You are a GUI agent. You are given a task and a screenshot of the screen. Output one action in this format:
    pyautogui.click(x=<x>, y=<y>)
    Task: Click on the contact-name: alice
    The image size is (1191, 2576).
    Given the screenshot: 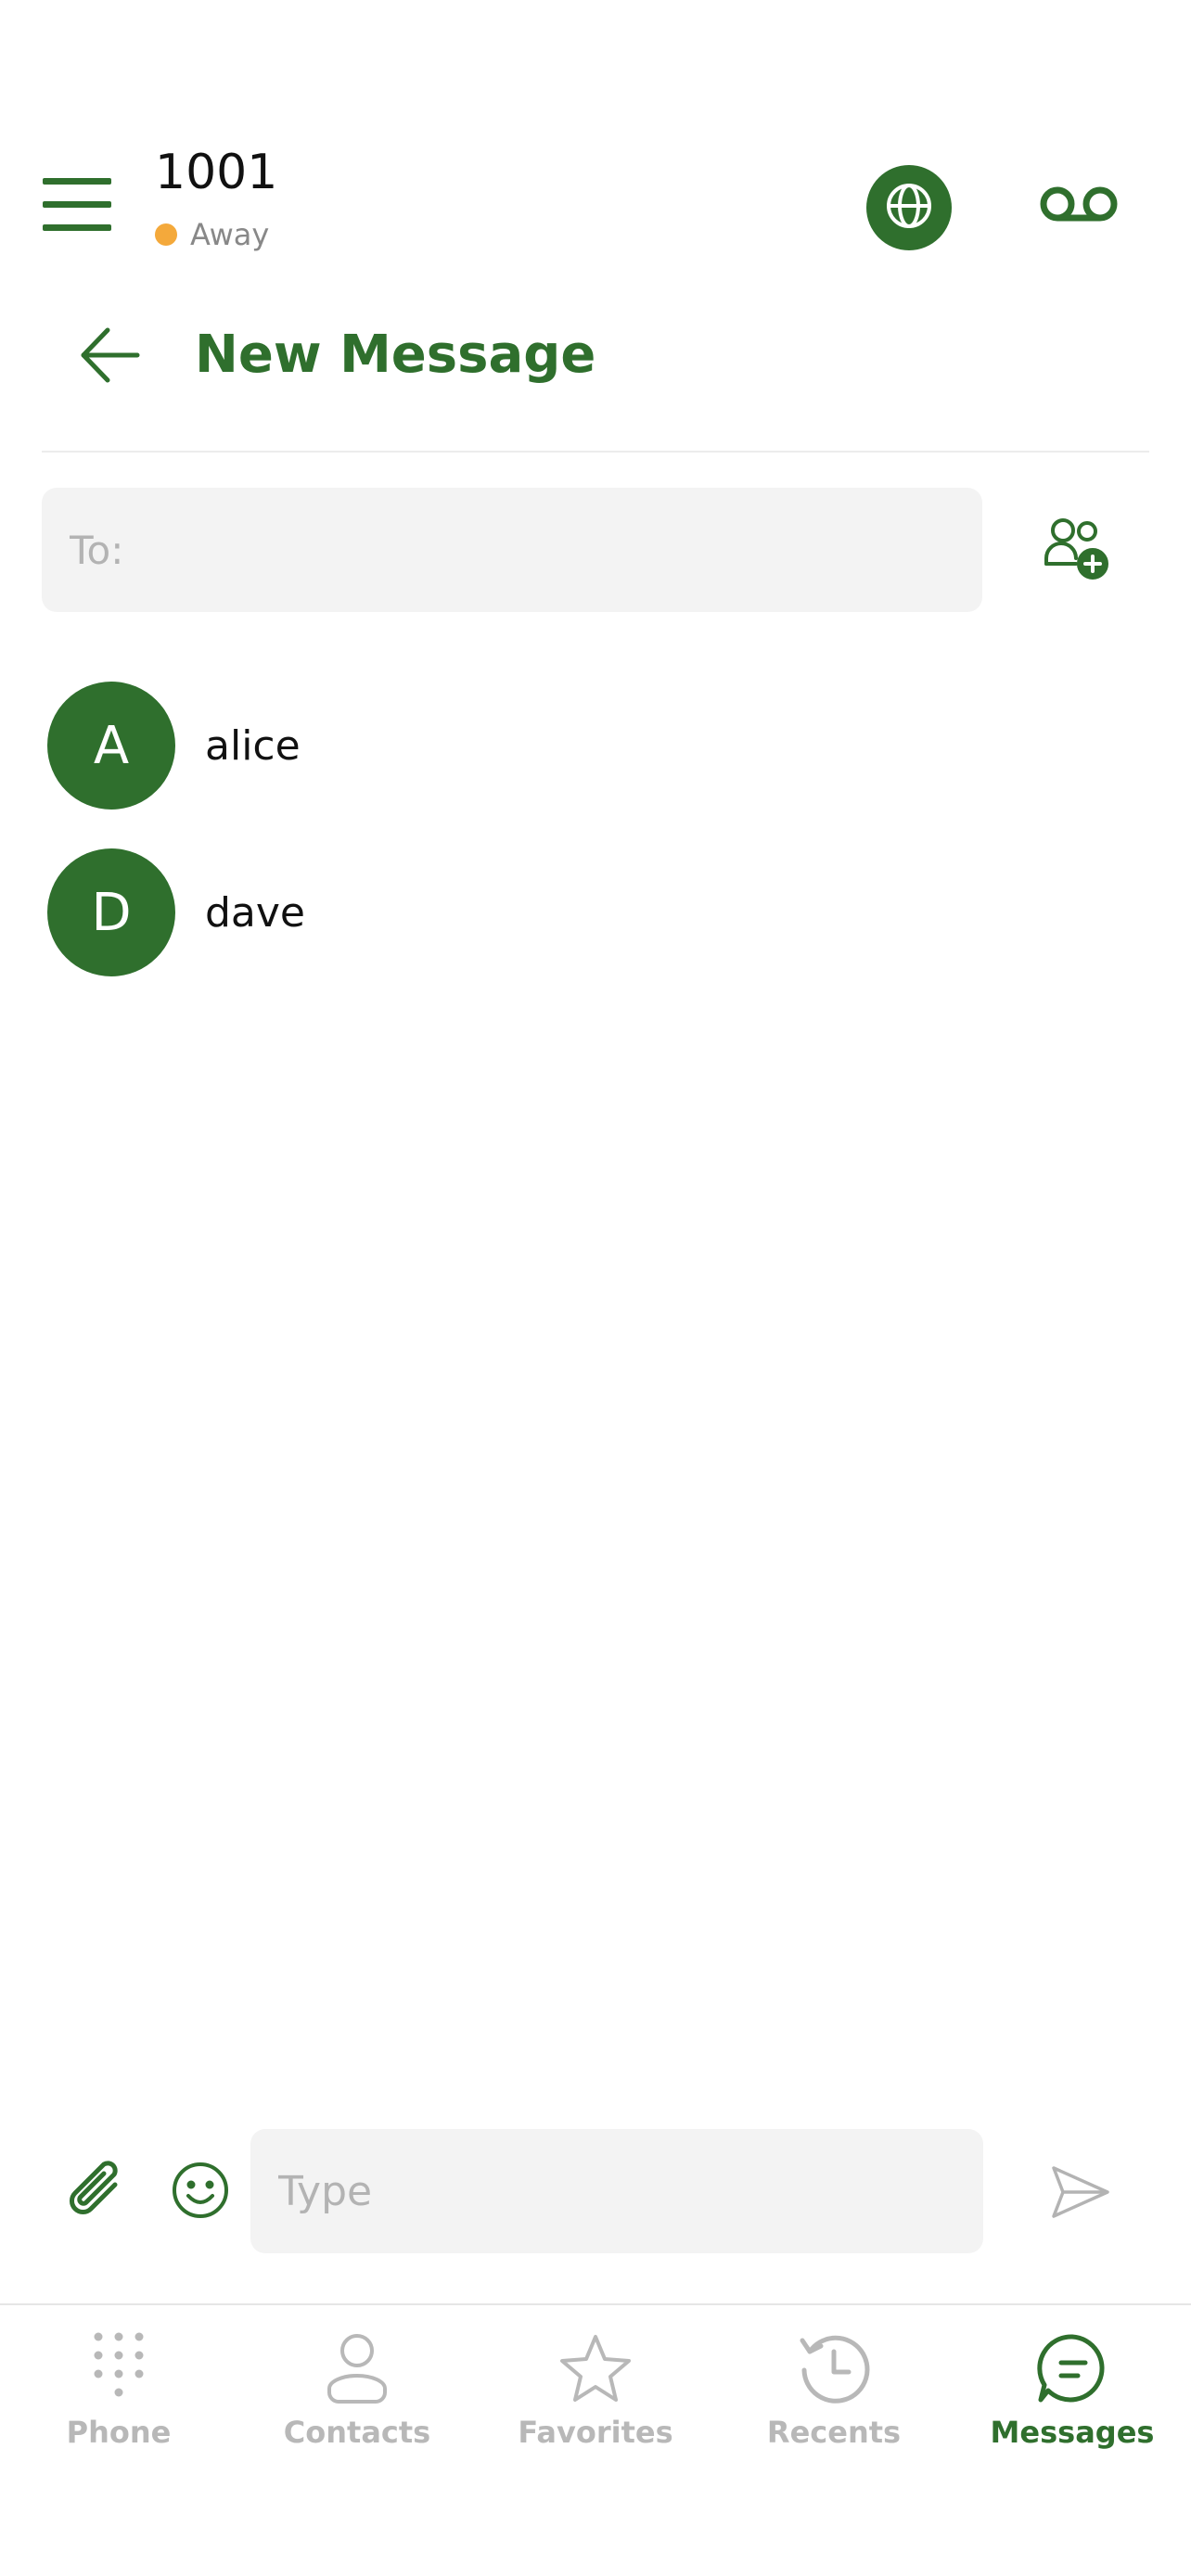 What is the action you would take?
    pyautogui.click(x=253, y=746)
    